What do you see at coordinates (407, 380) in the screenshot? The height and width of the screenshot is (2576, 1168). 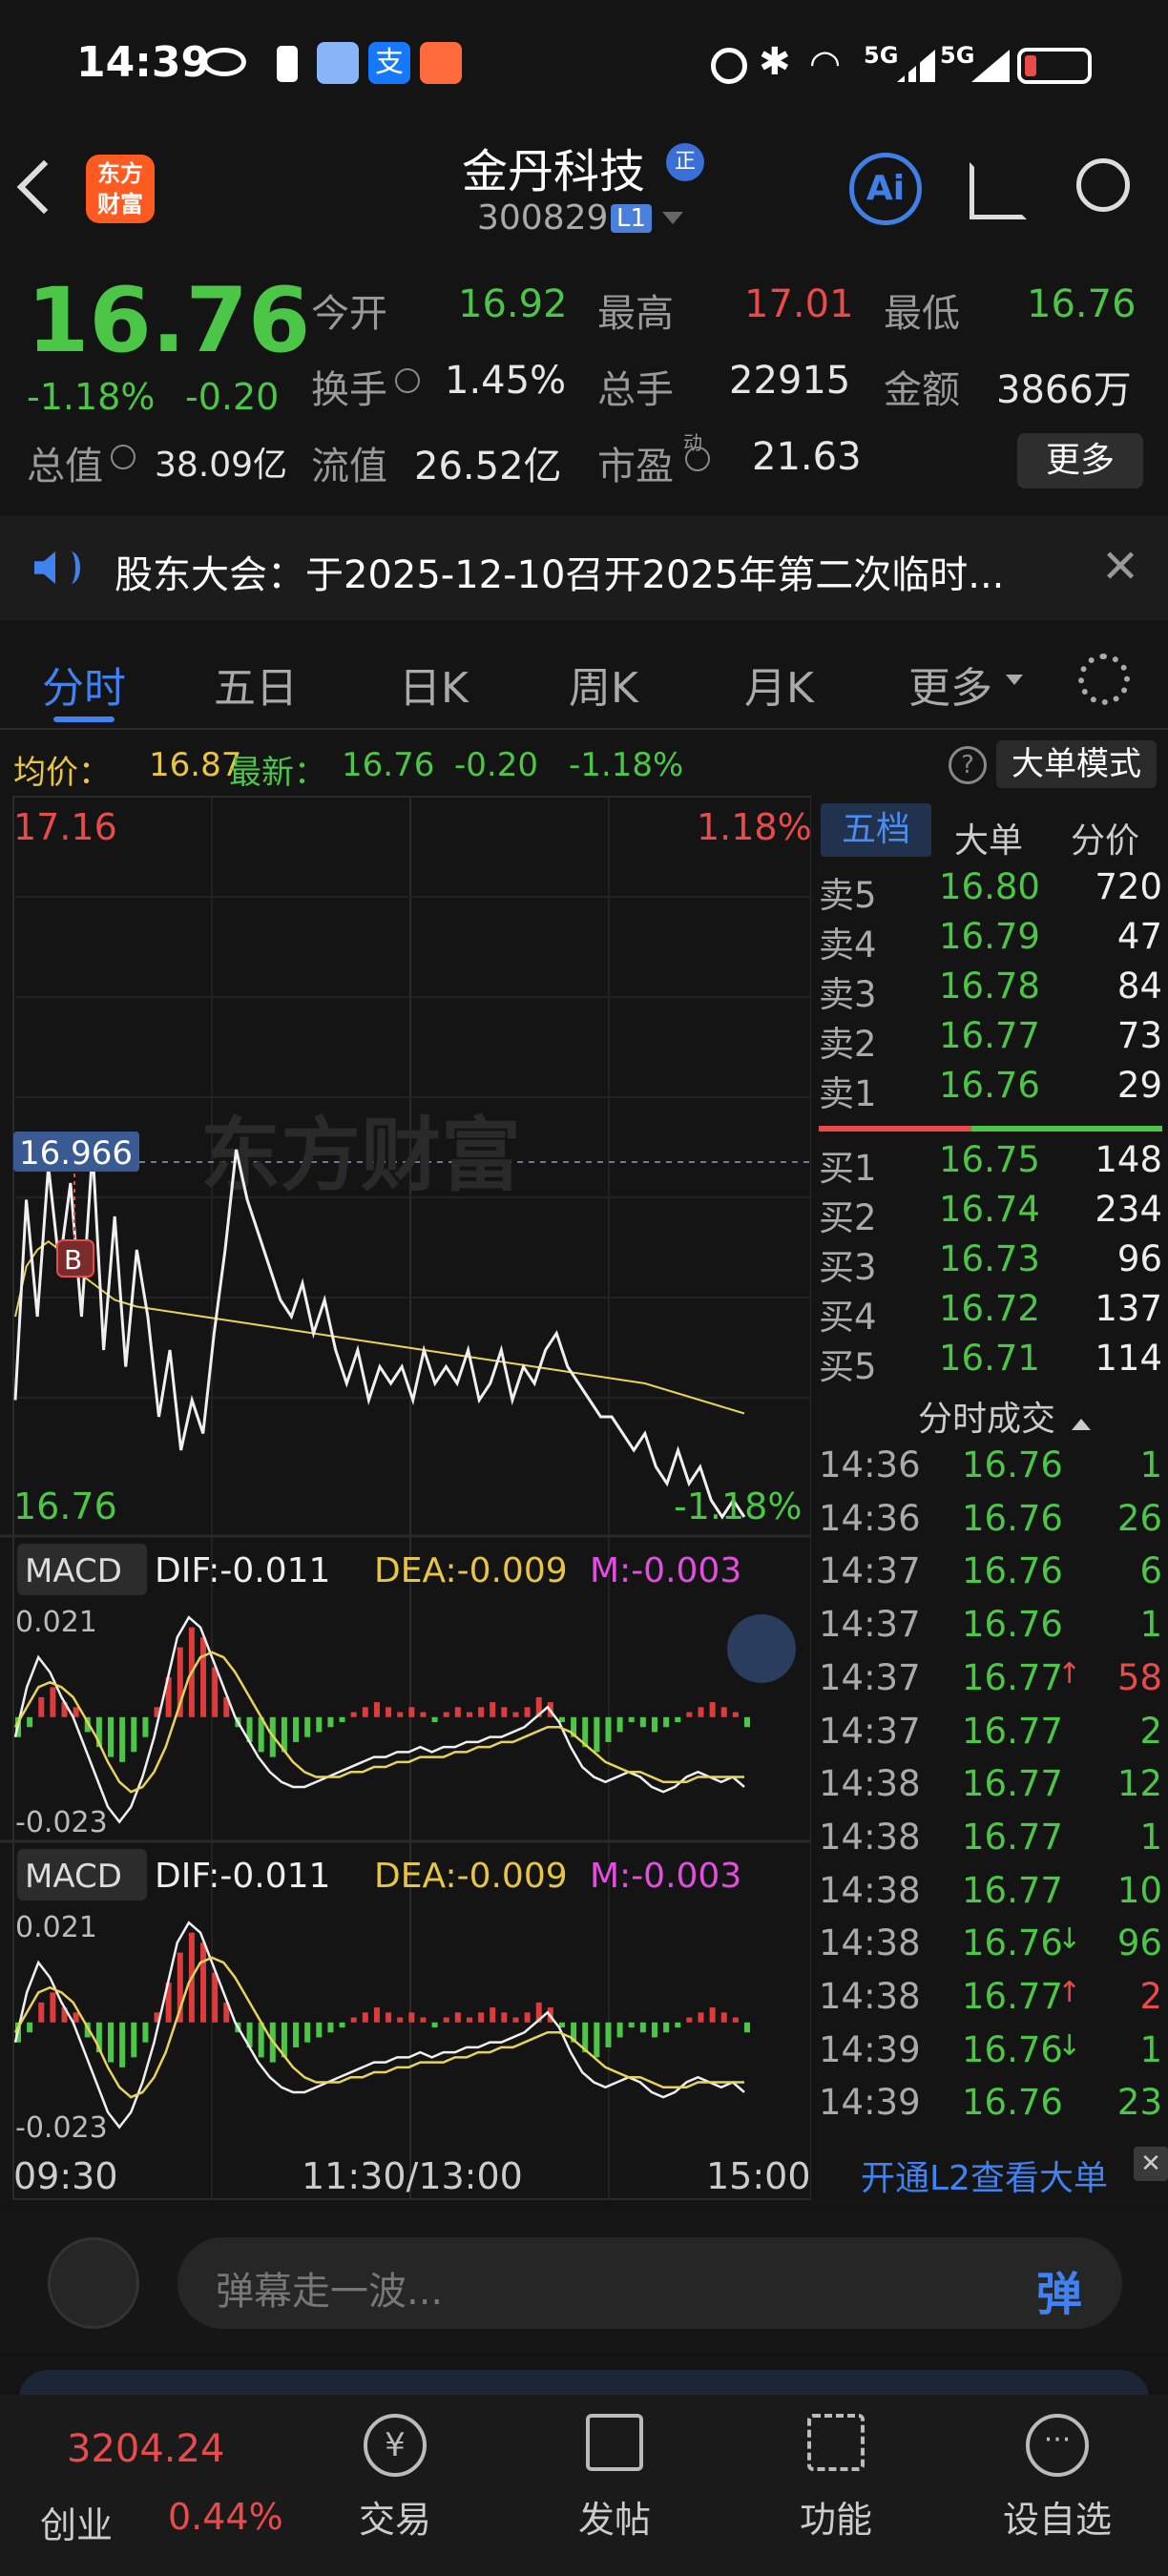 I see `turnover-info-icon` at bounding box center [407, 380].